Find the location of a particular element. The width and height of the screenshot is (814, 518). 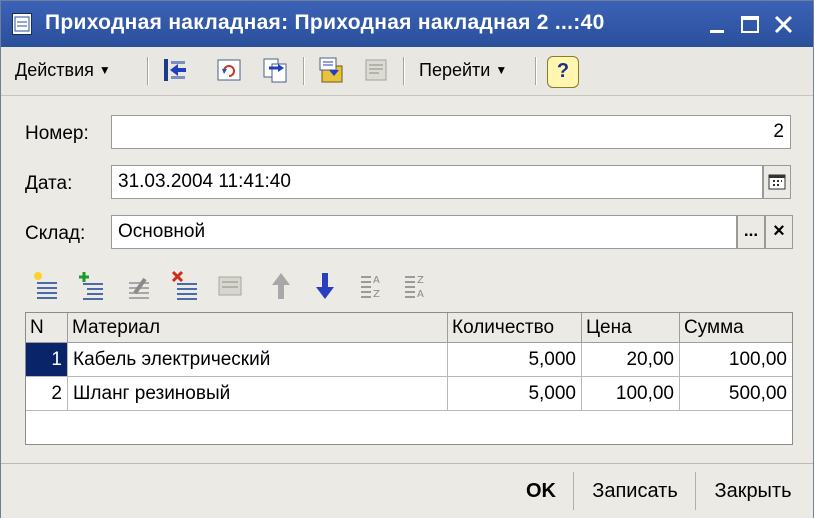

row-number-cell: 1 is located at coordinates (47, 360).